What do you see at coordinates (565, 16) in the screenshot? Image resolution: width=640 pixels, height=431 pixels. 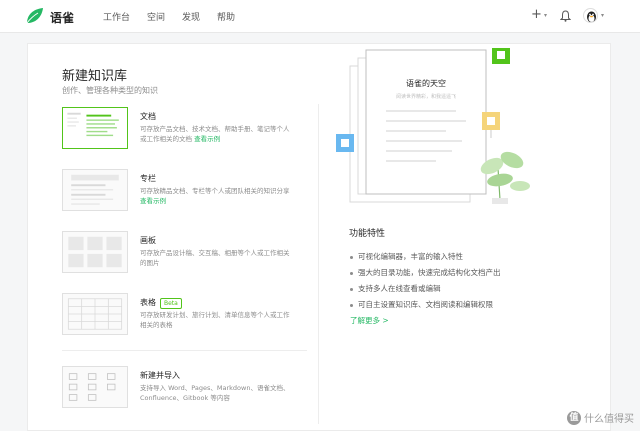 I see `bell-icon` at bounding box center [565, 16].